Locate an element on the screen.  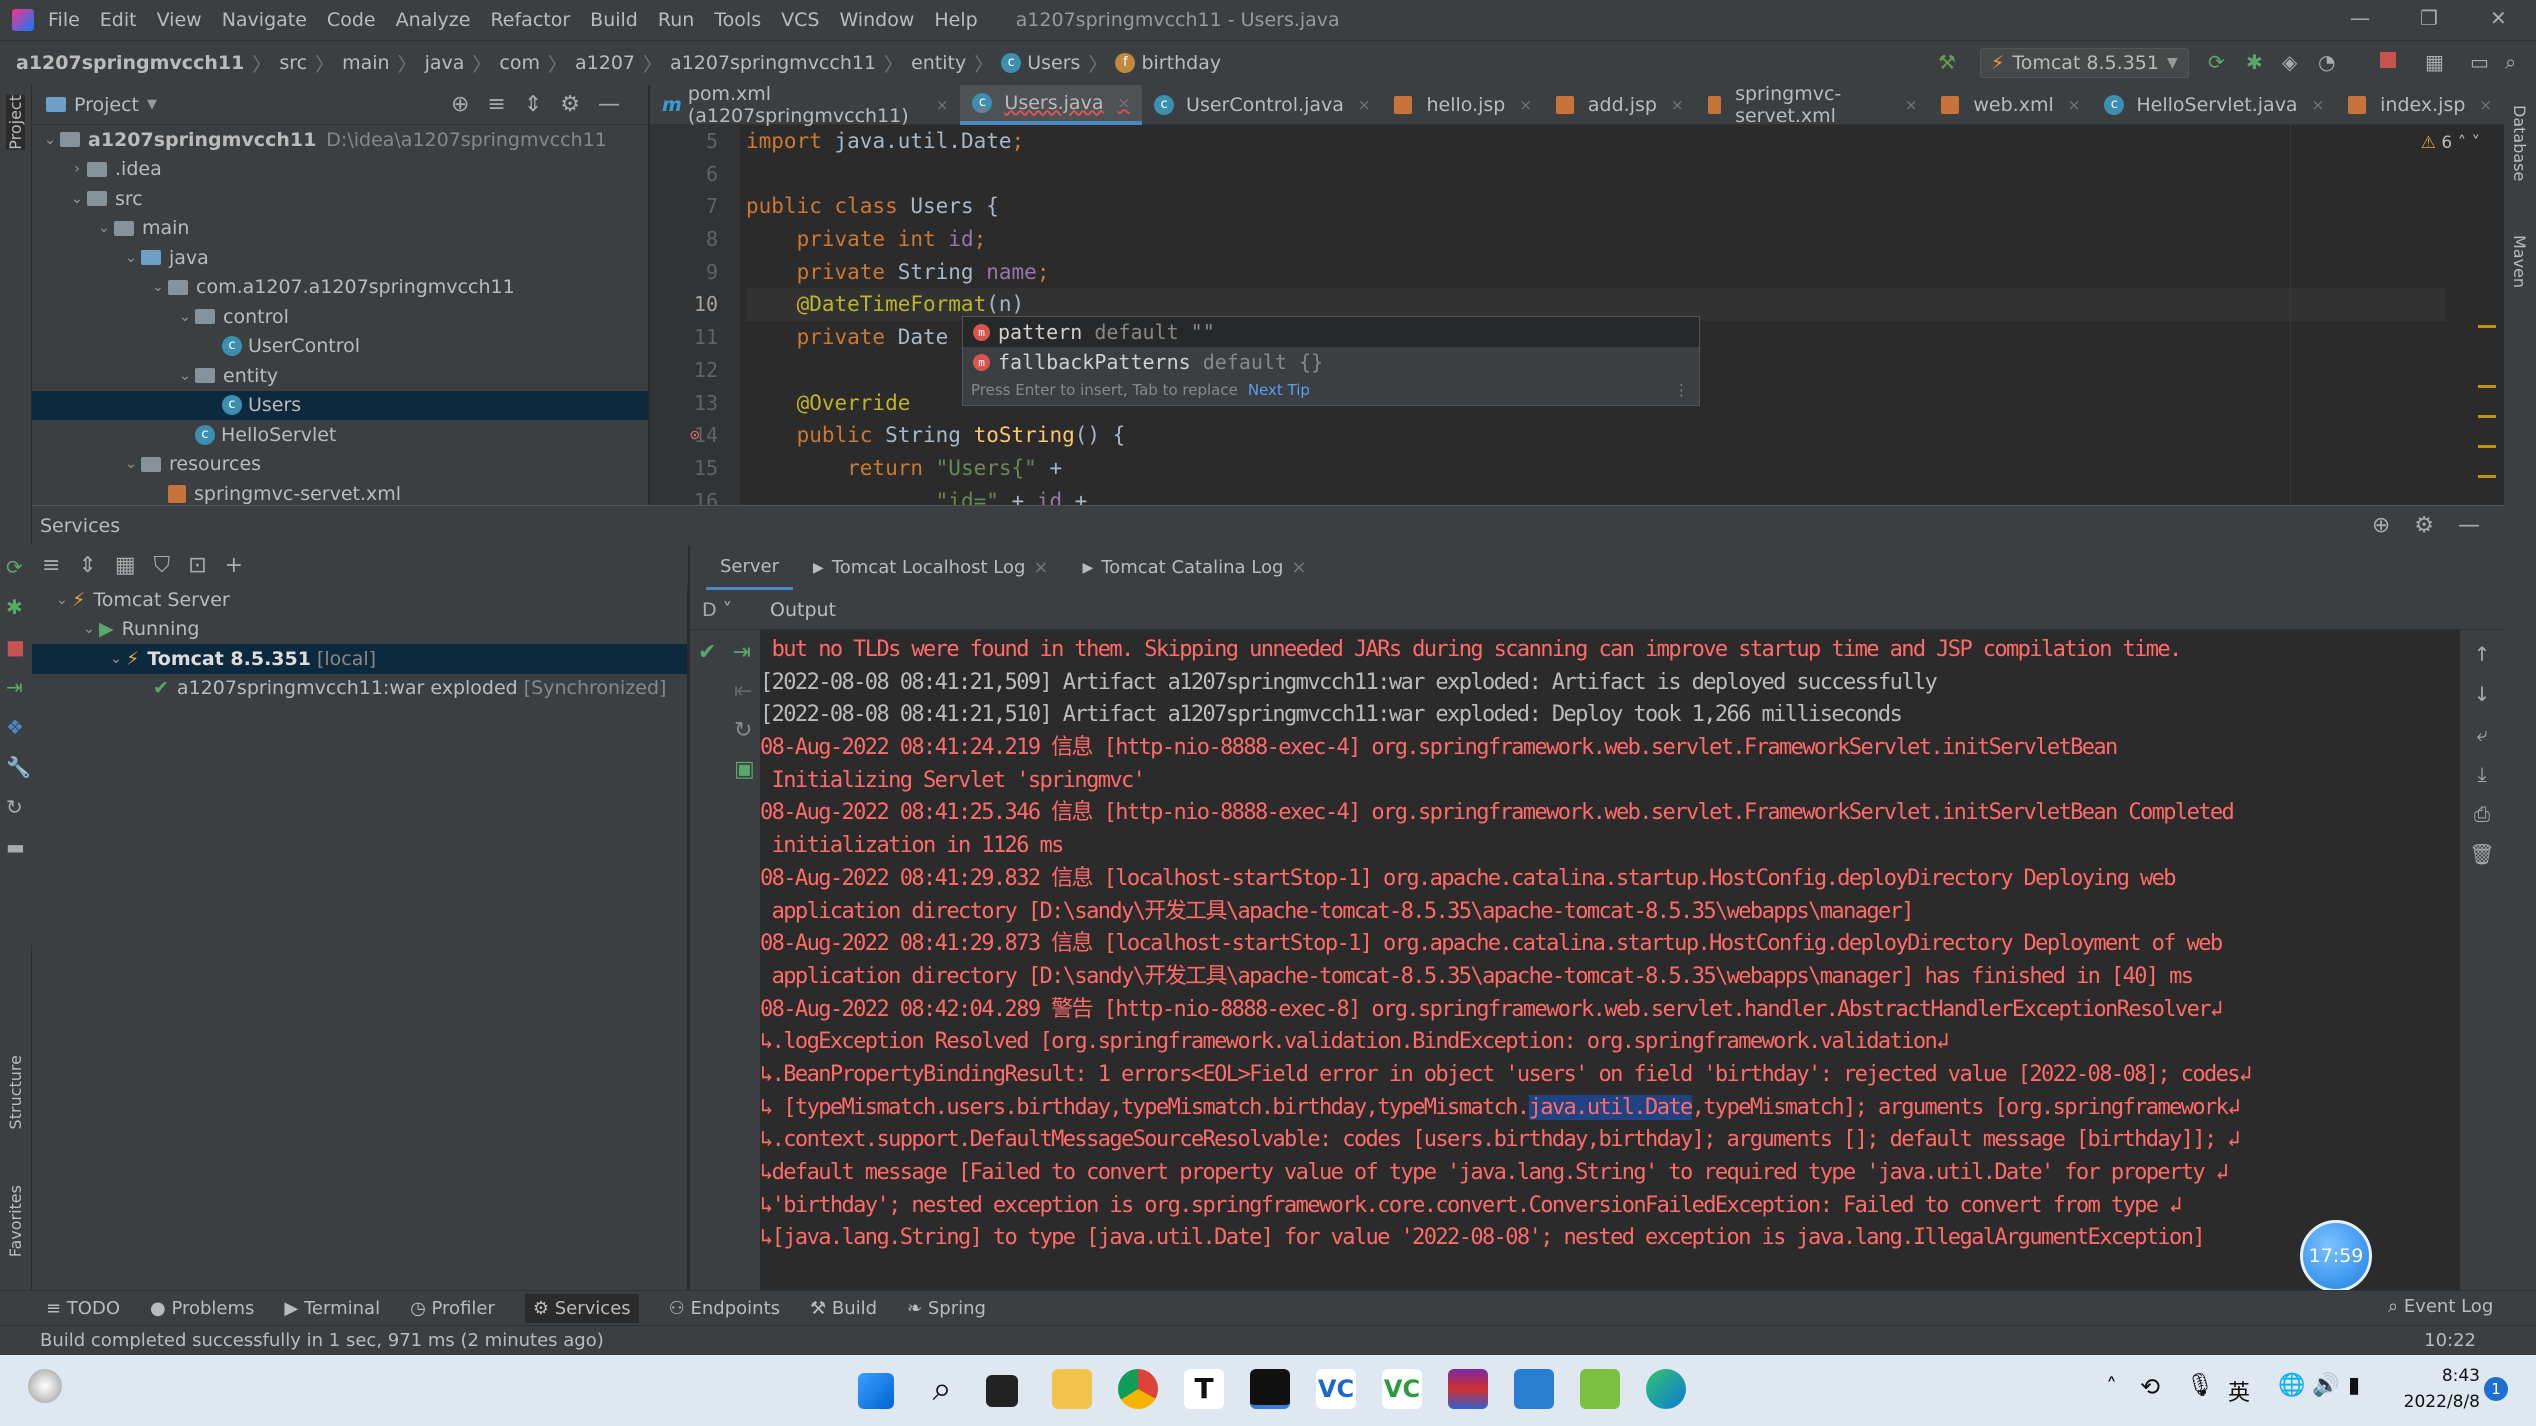
sync-icon: ⟲ is located at coordinates (2150, 1387).